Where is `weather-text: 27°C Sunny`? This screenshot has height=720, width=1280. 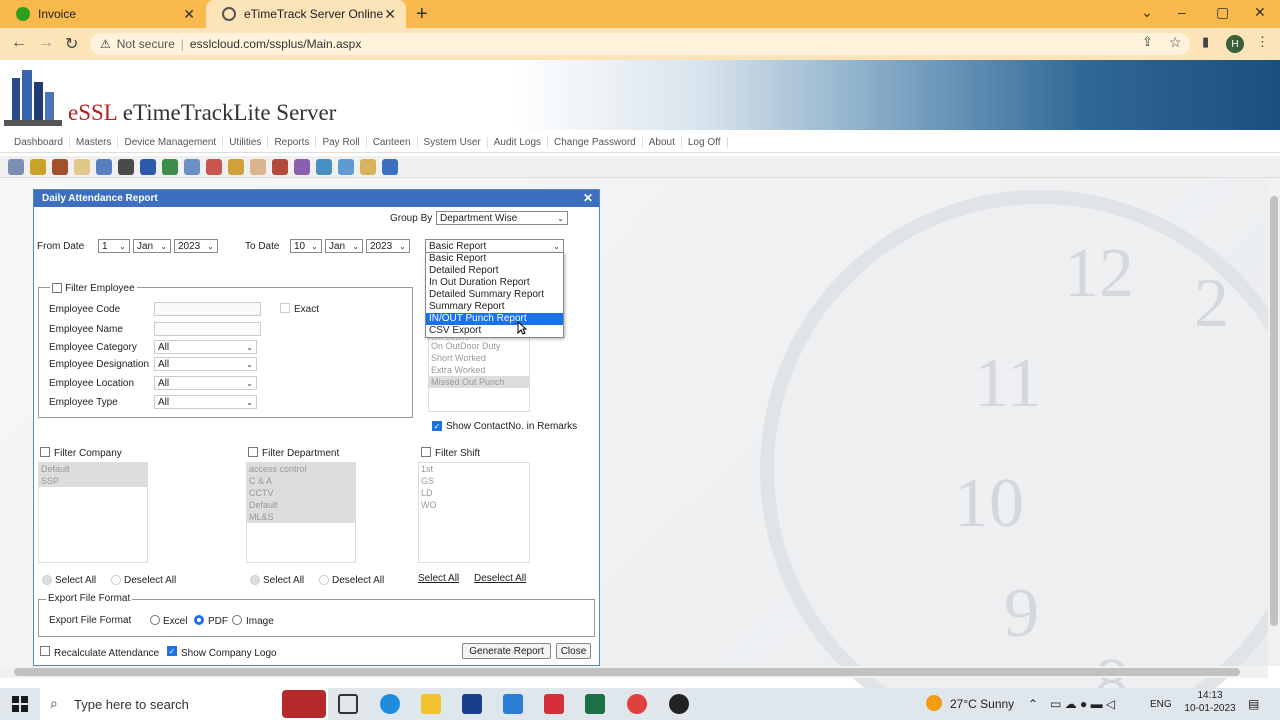
weather-text: 27°C Sunny is located at coordinates (982, 704).